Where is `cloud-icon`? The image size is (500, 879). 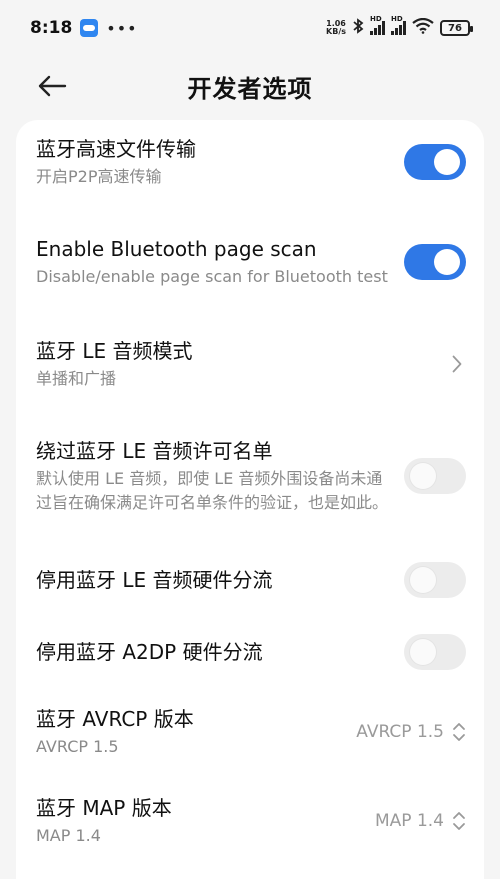 cloud-icon is located at coordinates (89, 28).